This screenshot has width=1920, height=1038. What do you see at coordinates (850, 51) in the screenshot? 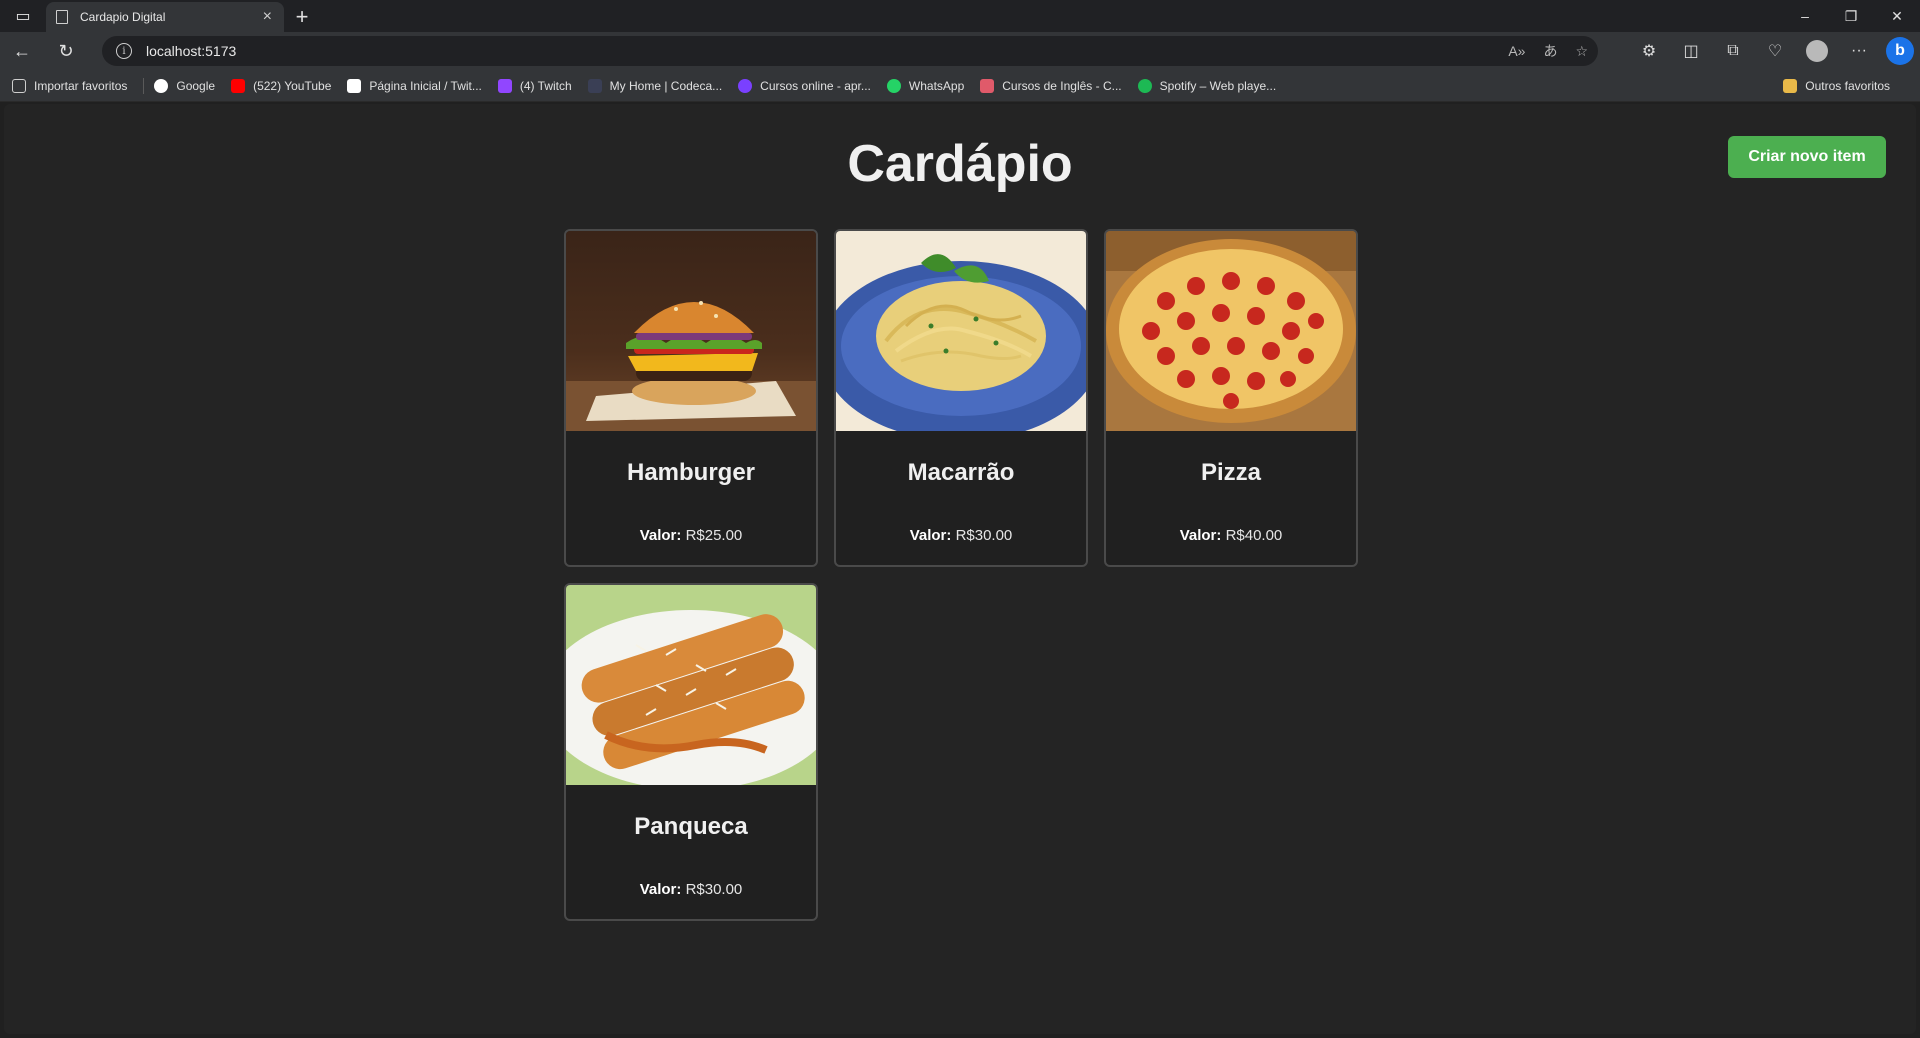
I see `address-bar: i localhost:5173 A» あ ☆` at bounding box center [850, 51].